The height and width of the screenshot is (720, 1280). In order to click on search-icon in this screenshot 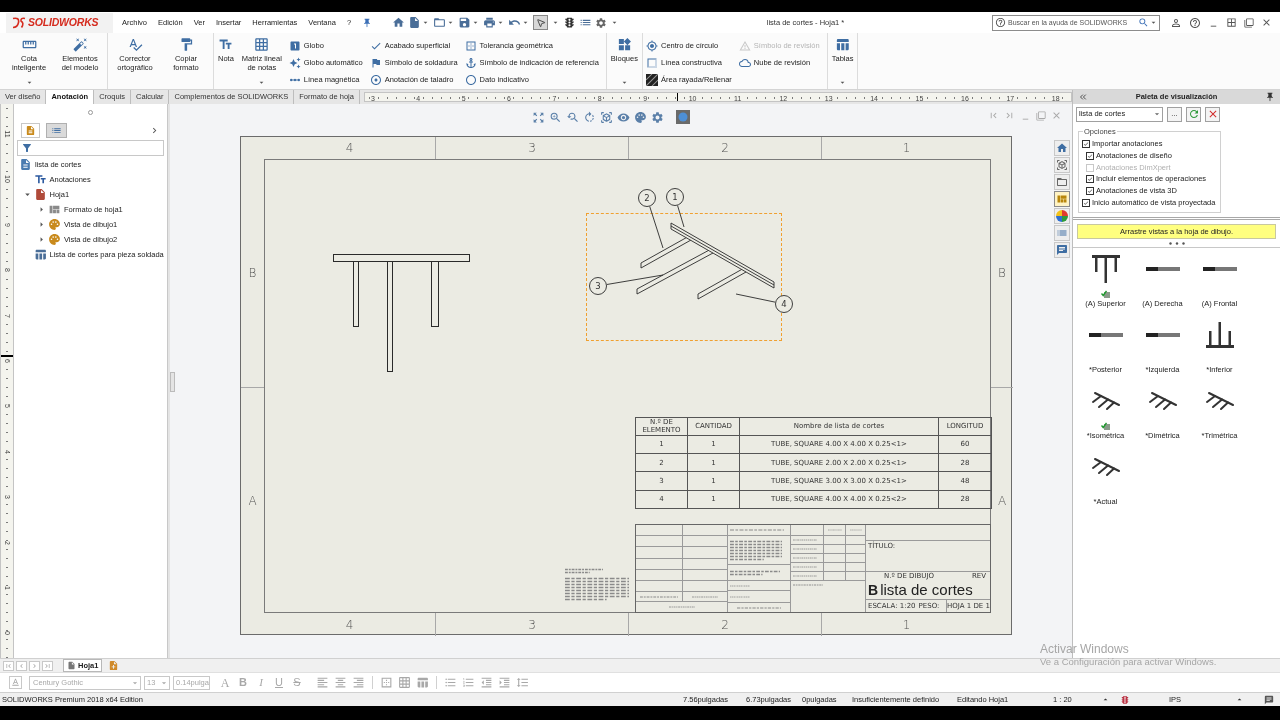, I will do `click(1143, 22)`.